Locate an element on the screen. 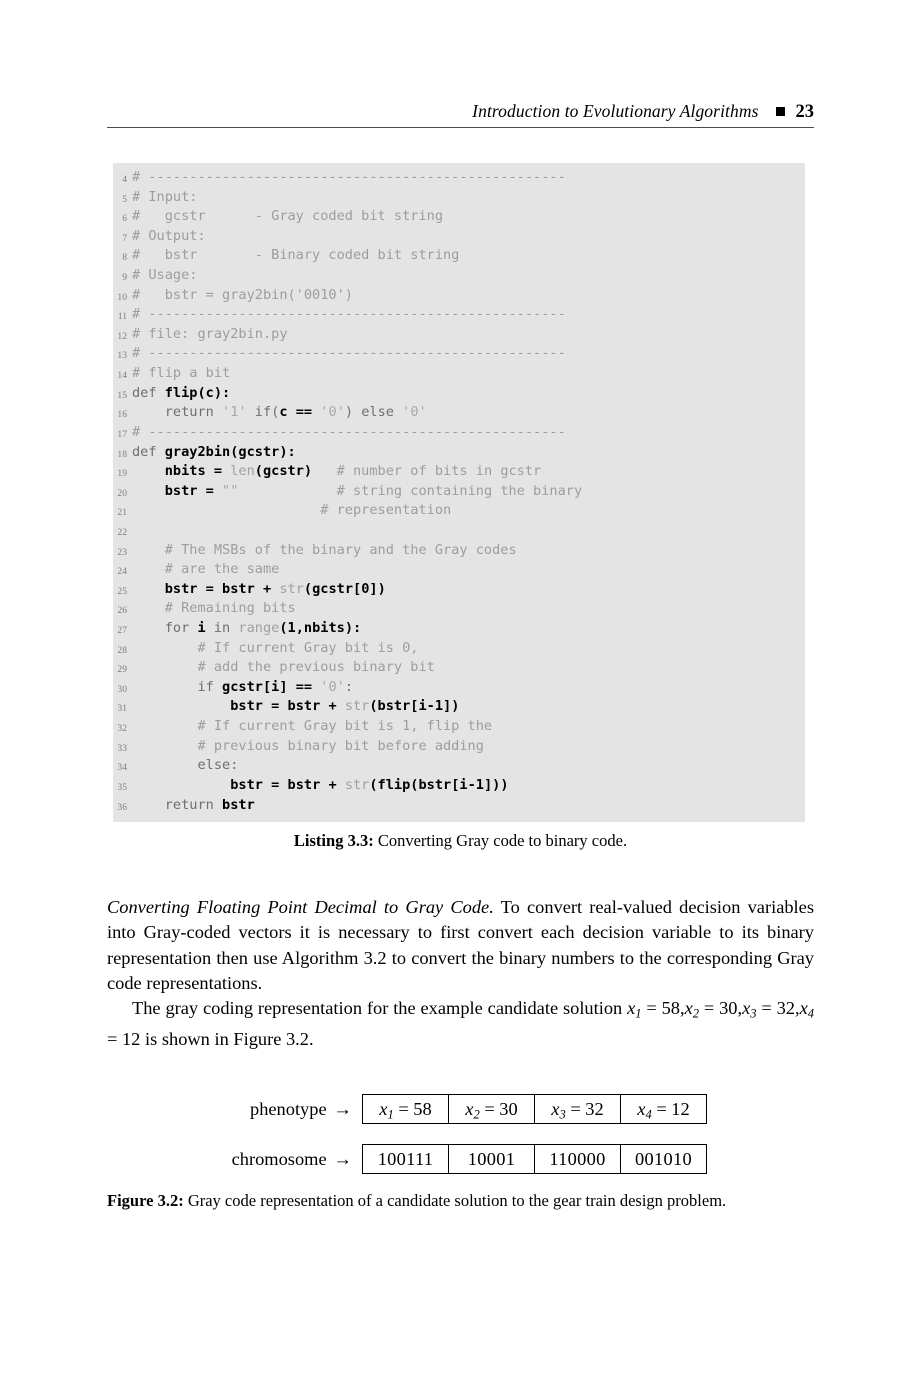 This screenshot has height=1381, width=921. code-line-text: # If current Gray bit is 1, flip the is located at coordinates (312, 727).